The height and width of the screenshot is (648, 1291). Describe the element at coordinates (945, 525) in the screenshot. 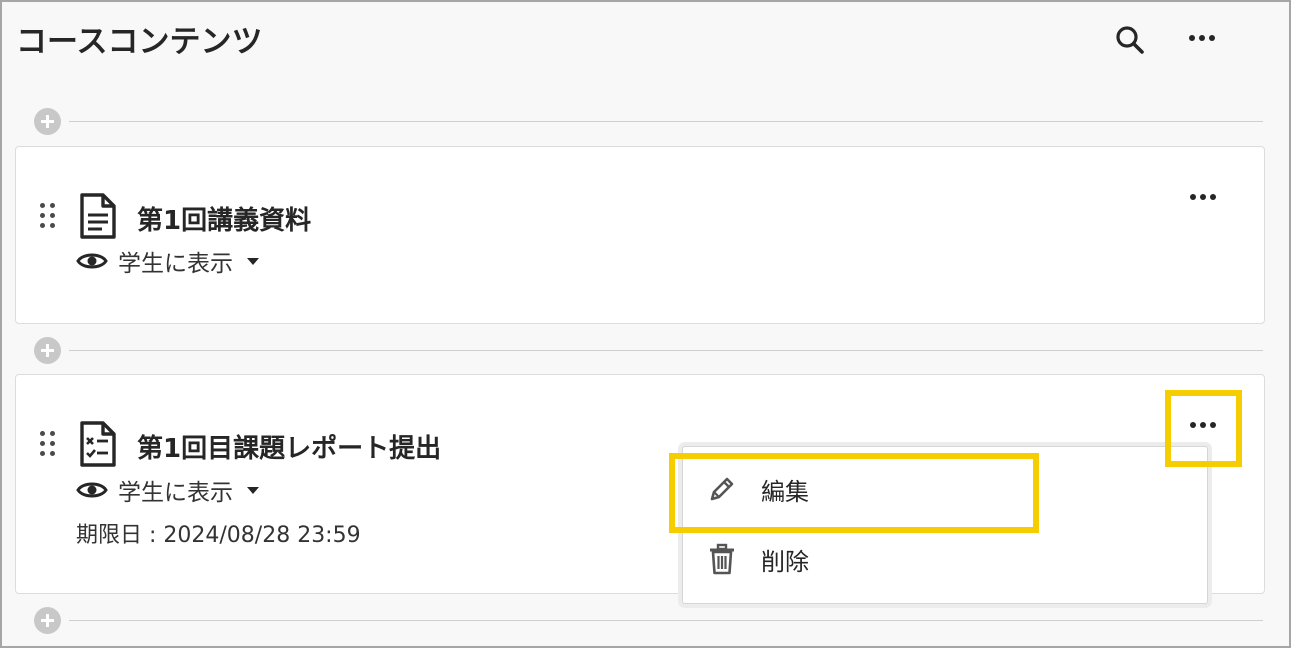

I see `context-menu: 編集 削除` at that location.